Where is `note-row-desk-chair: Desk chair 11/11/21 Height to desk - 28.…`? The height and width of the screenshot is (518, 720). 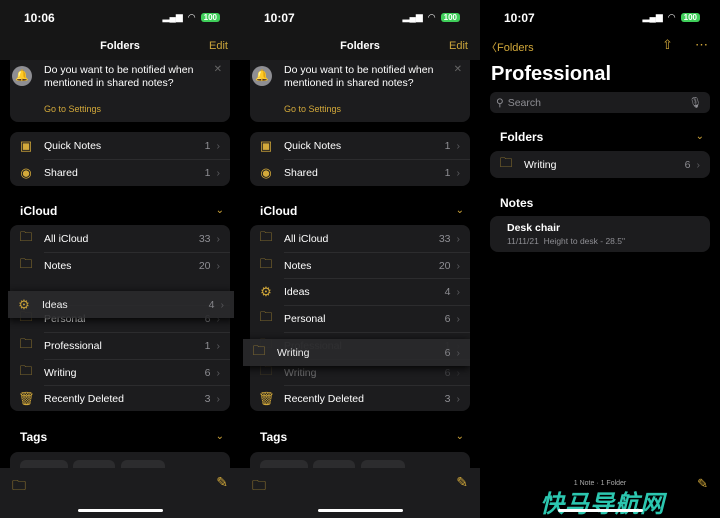 note-row-desk-chair: Desk chair 11/11/21 Height to desk - 28.… is located at coordinates (600, 234).